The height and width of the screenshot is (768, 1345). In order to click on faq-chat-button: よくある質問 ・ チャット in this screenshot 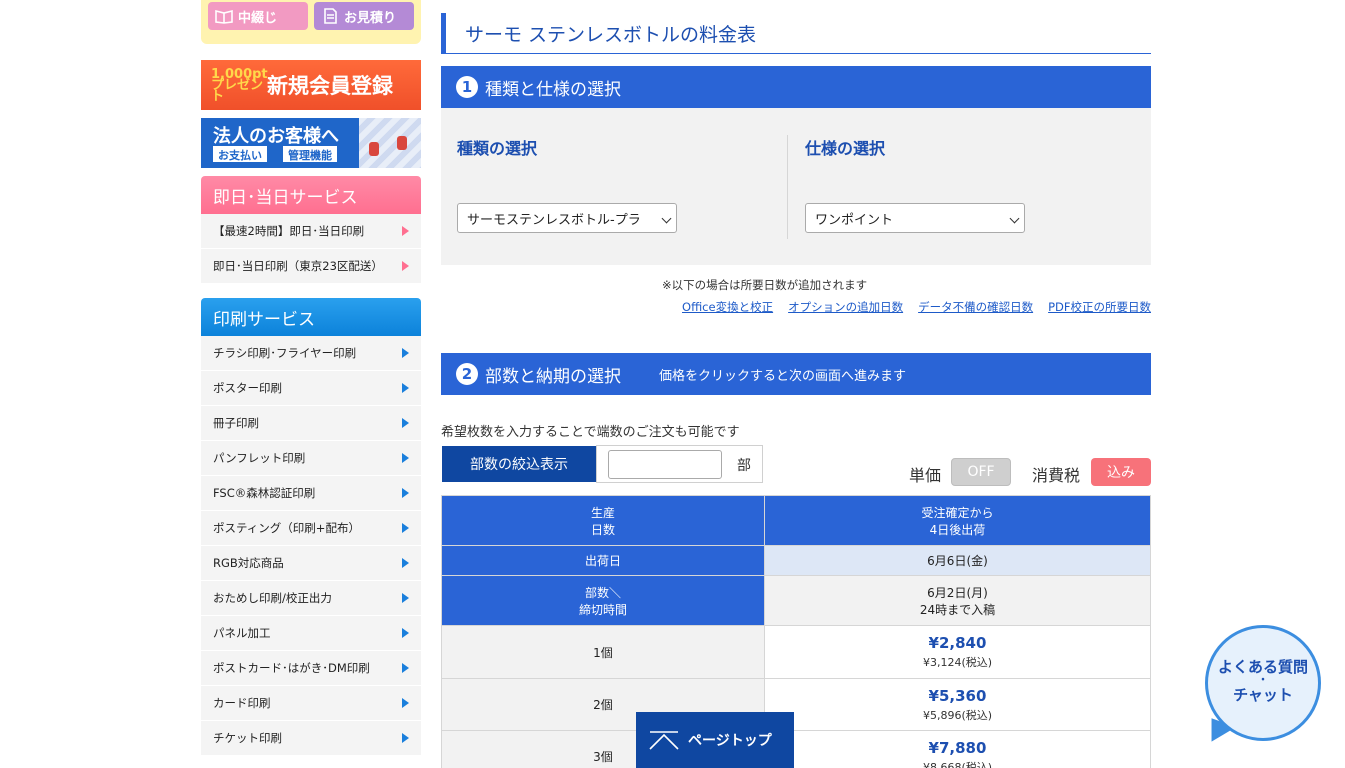, I will do `click(1265, 686)`.